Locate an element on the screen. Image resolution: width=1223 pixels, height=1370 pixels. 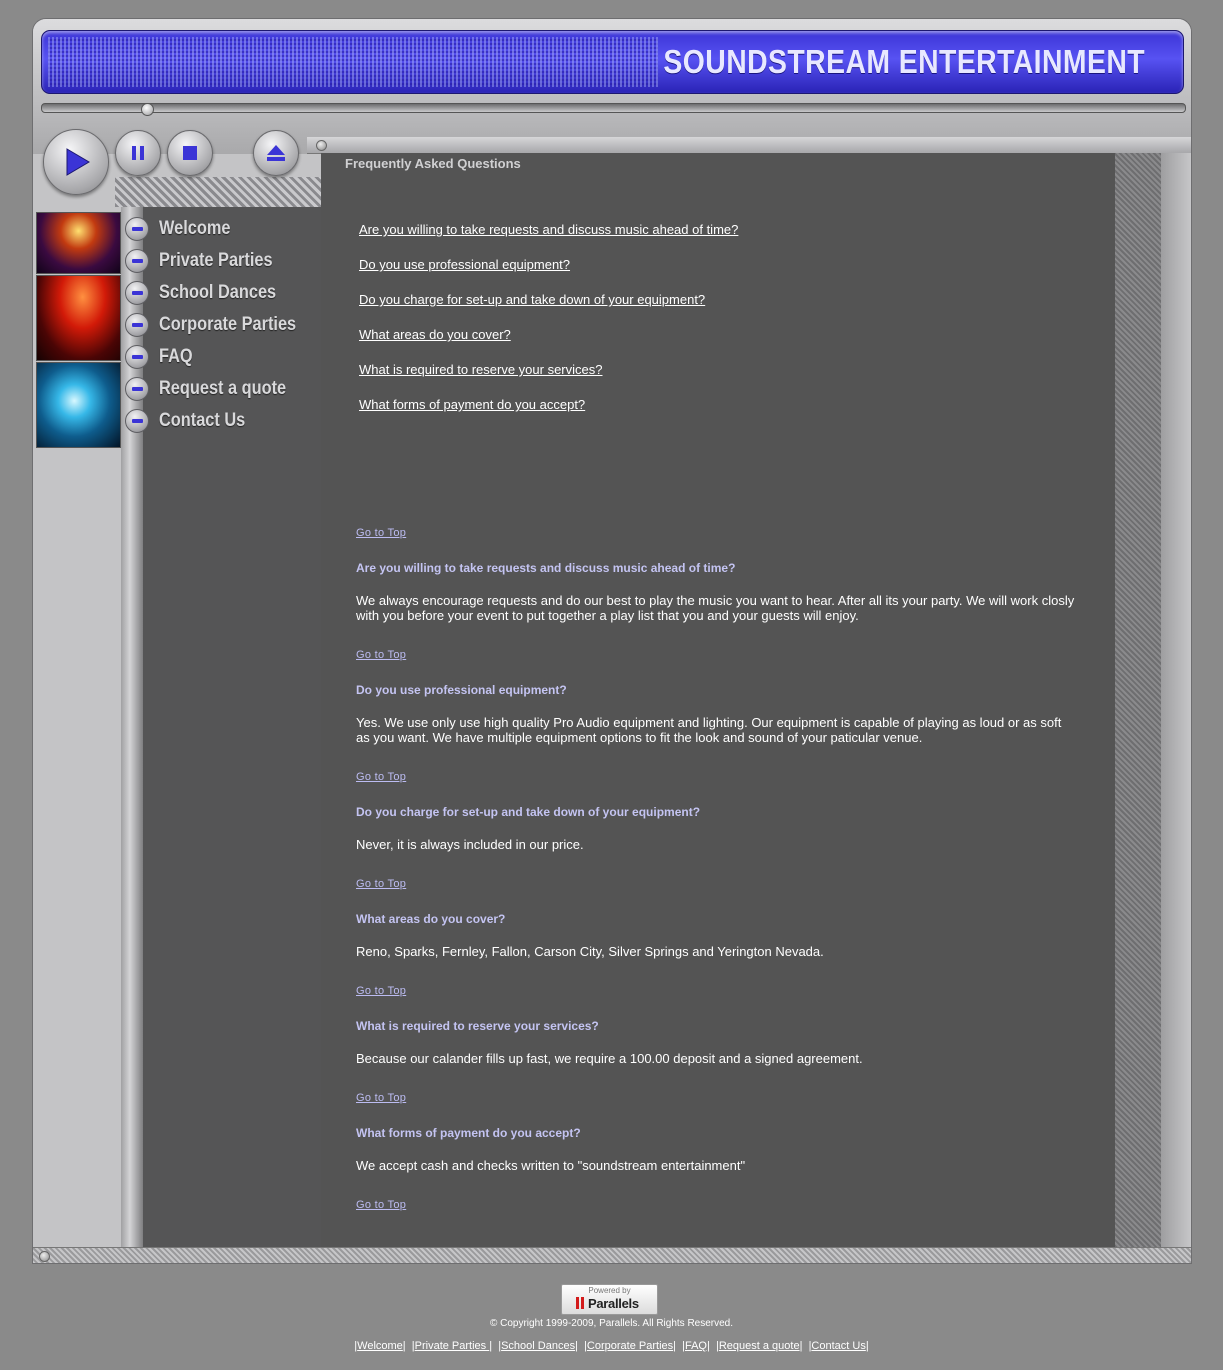
faq-link: Do you use professional equipment? is located at coordinates (548, 274).